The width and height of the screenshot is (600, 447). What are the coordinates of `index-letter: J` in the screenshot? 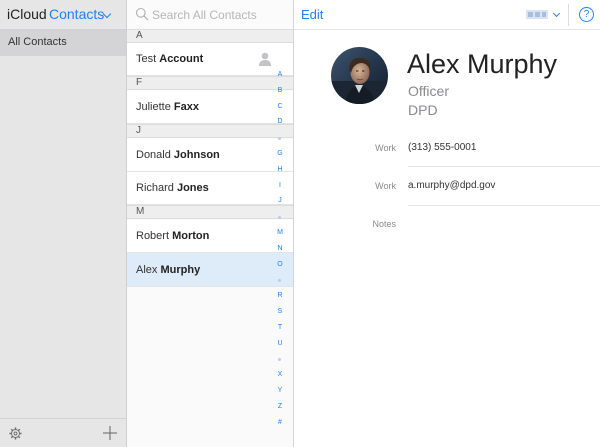 It's located at (280, 201).